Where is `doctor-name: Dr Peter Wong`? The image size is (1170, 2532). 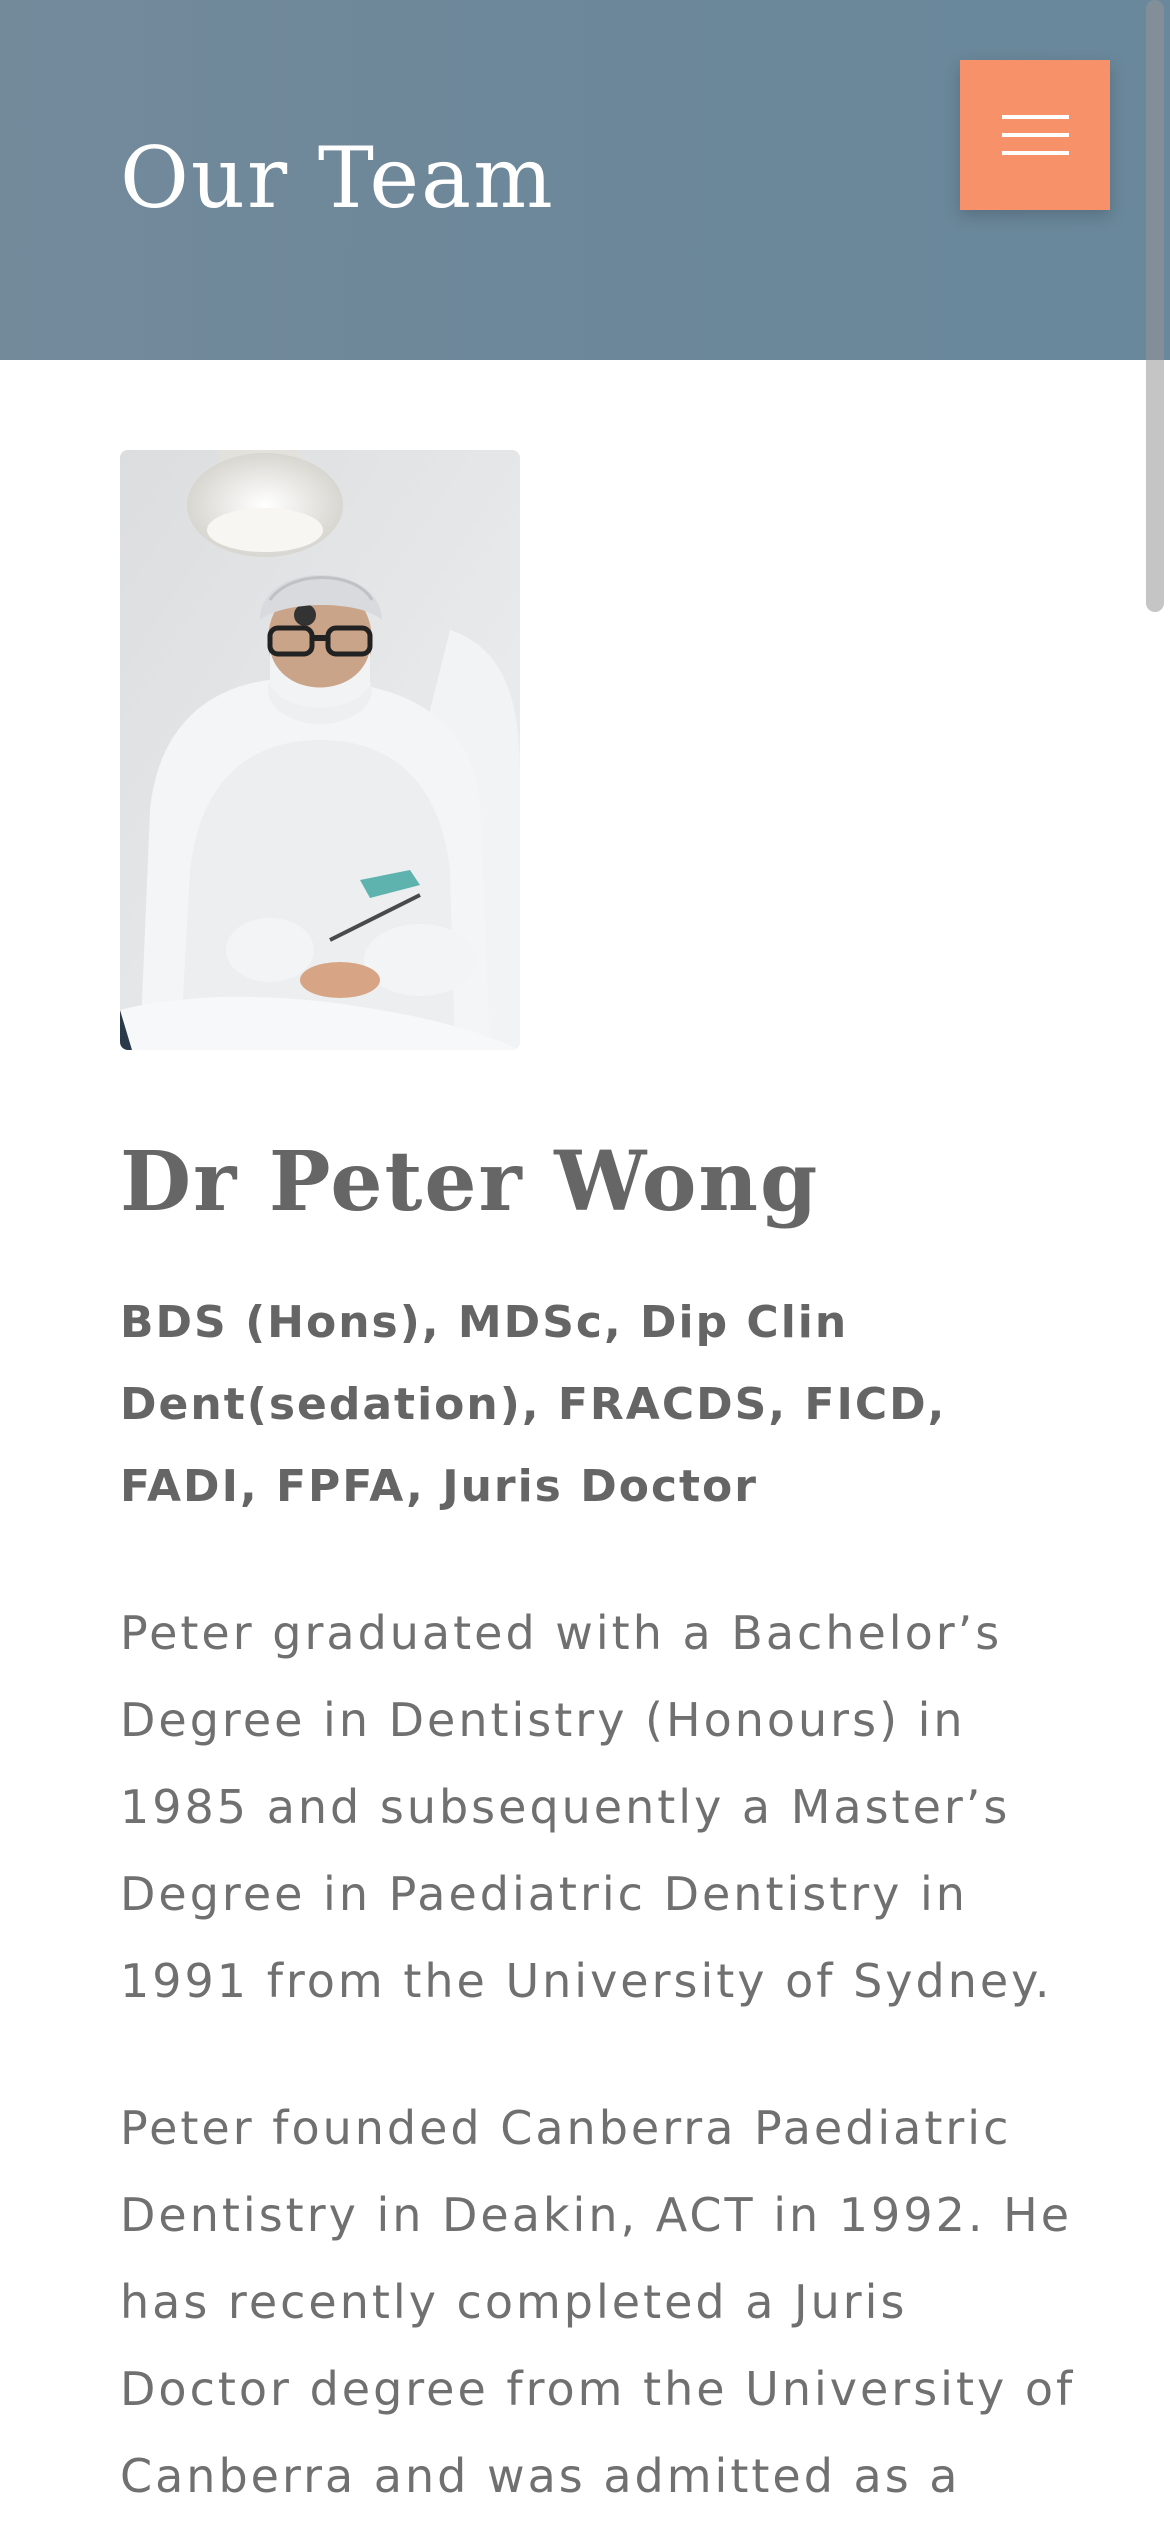 doctor-name: Dr Peter Wong is located at coordinates (470, 1182).